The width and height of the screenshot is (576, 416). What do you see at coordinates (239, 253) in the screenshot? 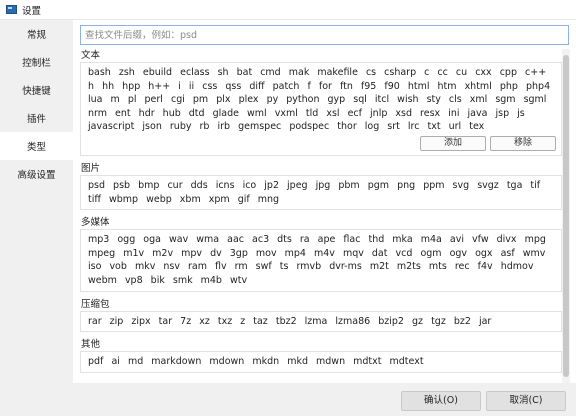
I see `extension-item: 3gp` at bounding box center [239, 253].